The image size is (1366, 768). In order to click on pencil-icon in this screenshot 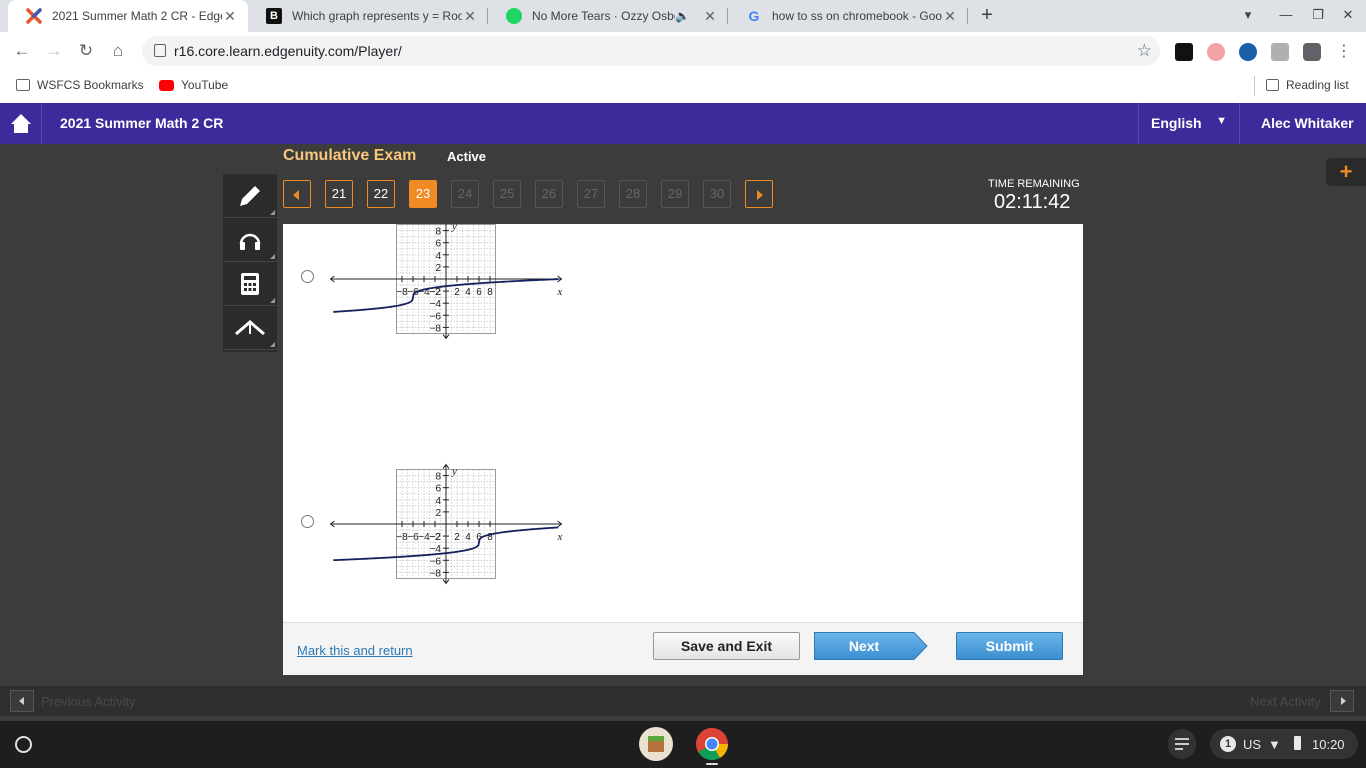, I will do `click(250, 195)`.